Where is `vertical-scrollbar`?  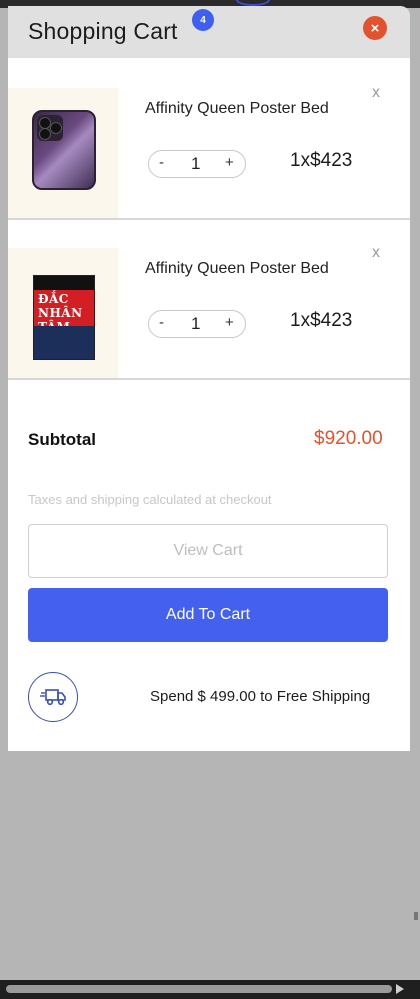
vertical-scrollbar is located at coordinates (416, 916).